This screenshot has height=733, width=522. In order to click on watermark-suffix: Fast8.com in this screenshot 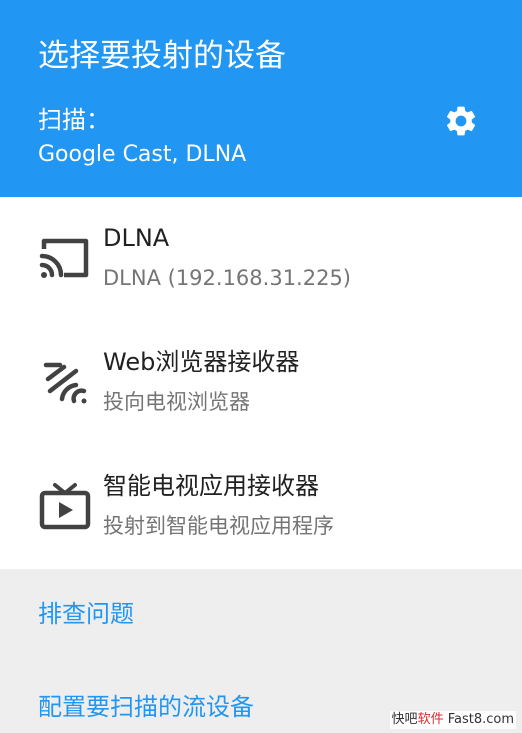, I will do `click(478, 719)`.